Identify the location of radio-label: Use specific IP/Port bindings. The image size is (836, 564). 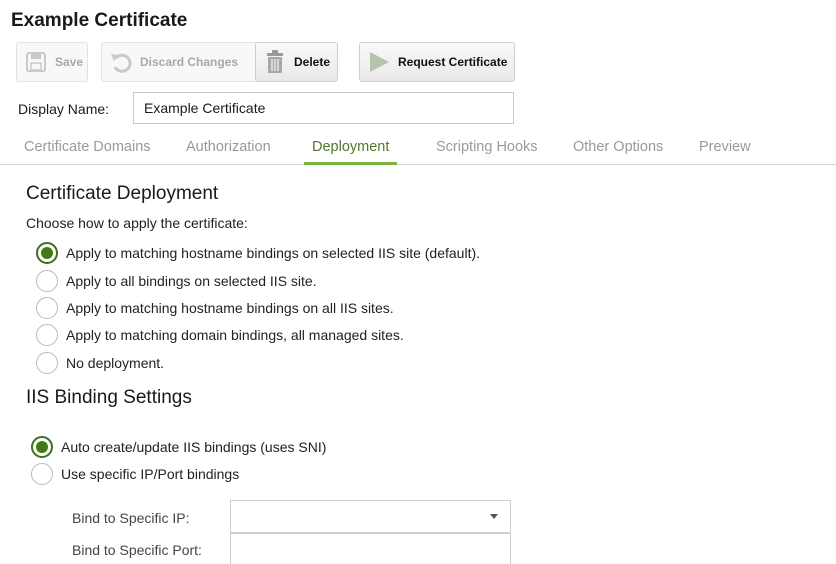
(150, 474).